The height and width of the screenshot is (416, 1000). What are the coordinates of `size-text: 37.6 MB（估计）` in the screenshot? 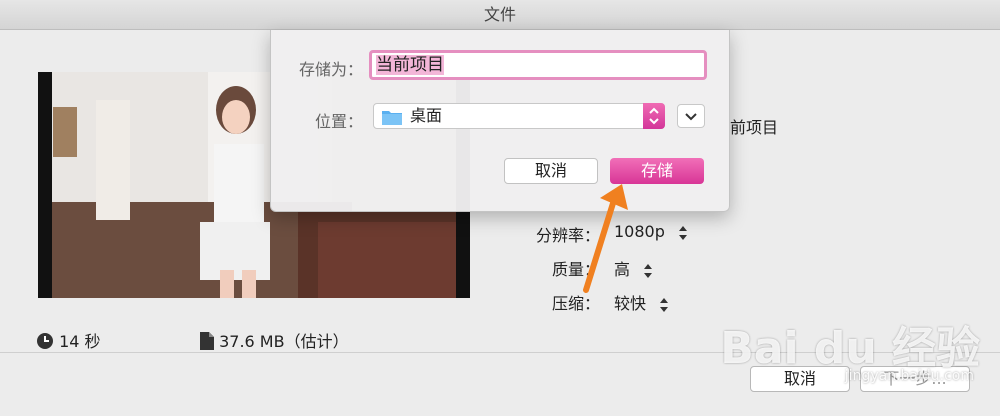 It's located at (284, 341).